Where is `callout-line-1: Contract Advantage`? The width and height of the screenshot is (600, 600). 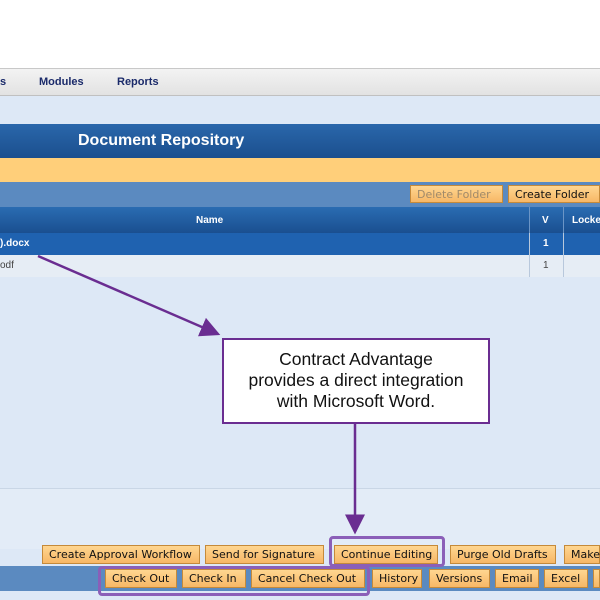
callout-line-1: Contract Advantage is located at coordinates (356, 359).